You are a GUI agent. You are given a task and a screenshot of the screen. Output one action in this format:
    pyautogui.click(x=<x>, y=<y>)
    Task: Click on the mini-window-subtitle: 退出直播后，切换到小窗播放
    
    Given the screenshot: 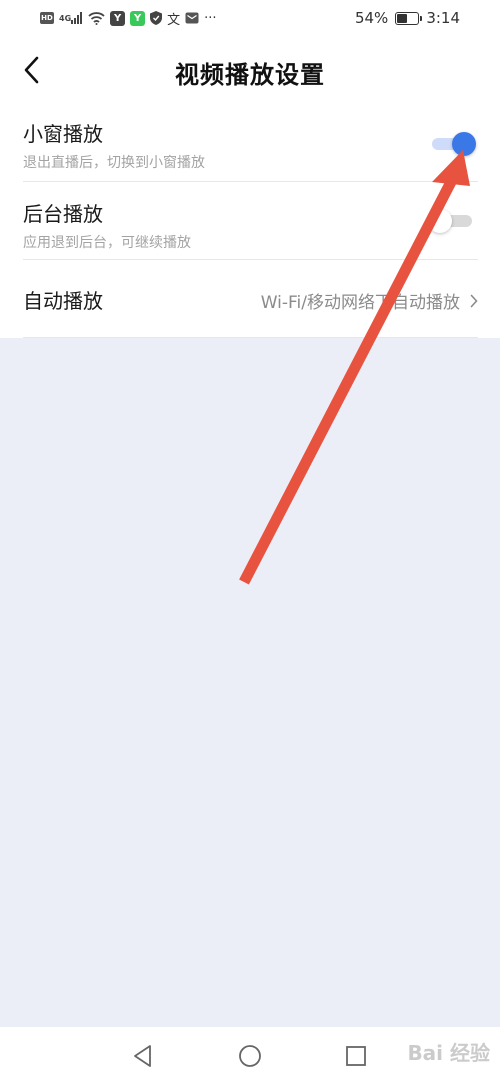 What is the action you would take?
    pyautogui.click(x=114, y=163)
    